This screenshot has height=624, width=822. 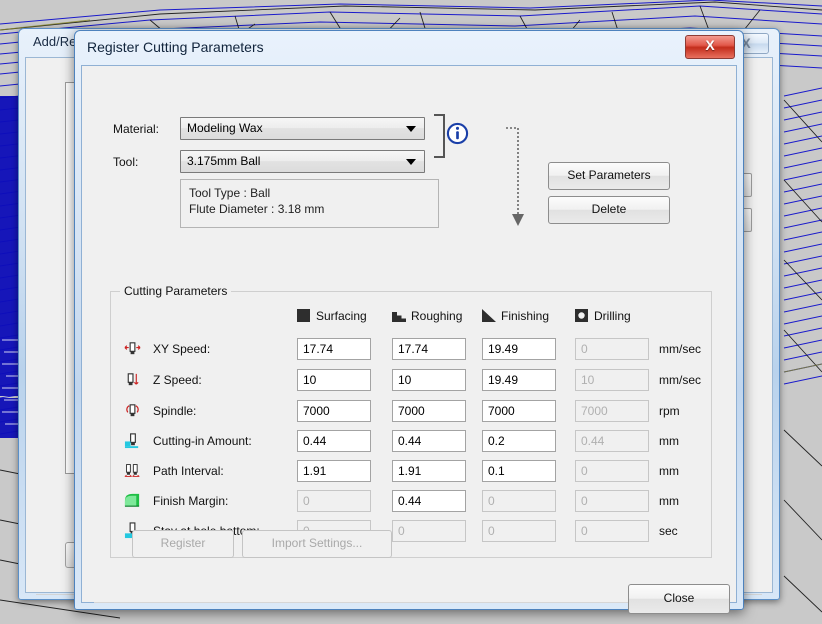 I want to click on input-xy-speed-surfacing: 17.74, so click(x=334, y=349).